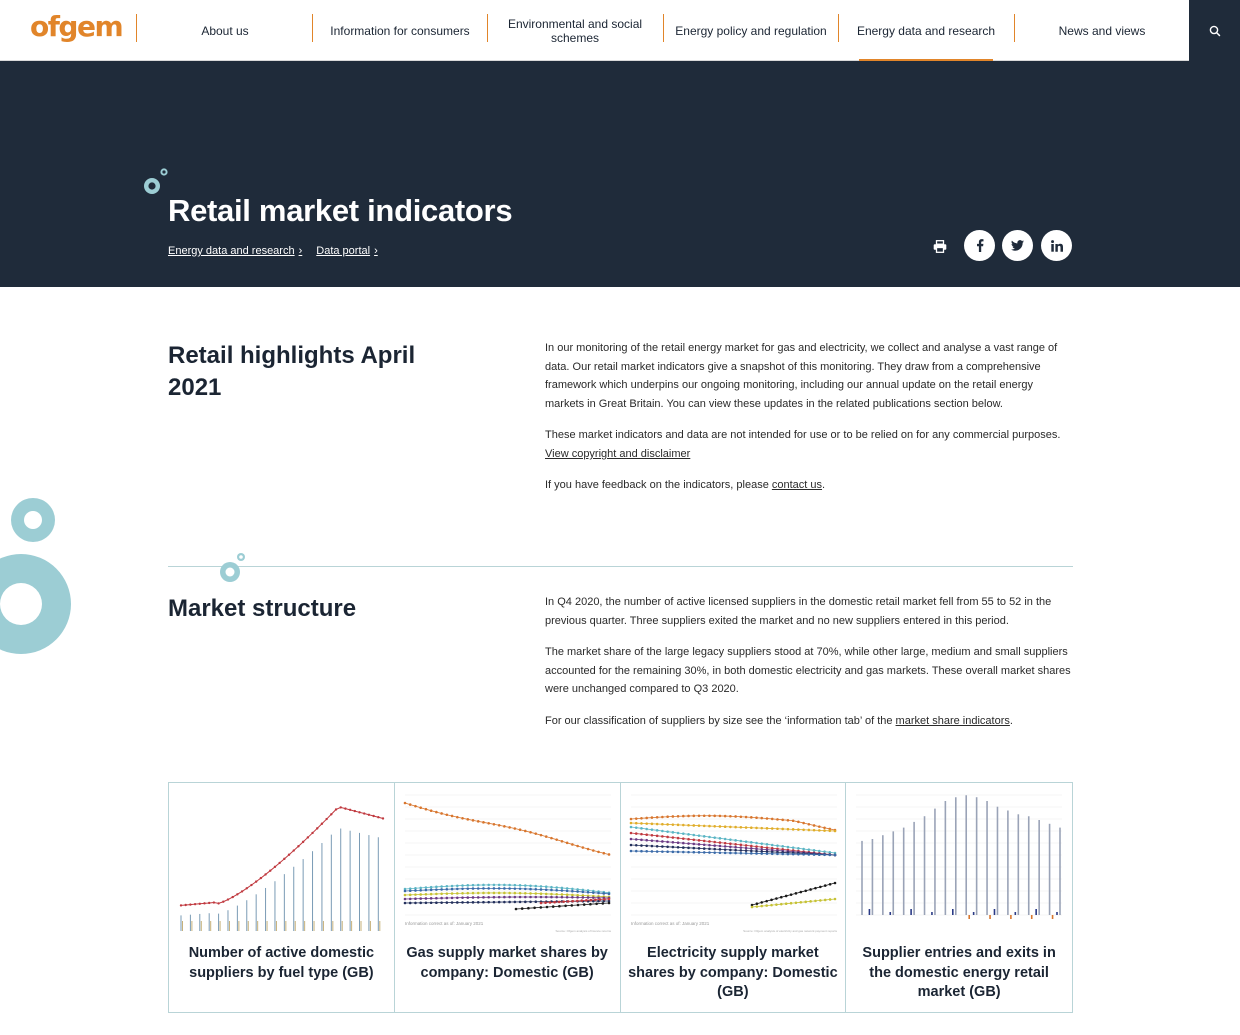  I want to click on nav-energy-data-research: Energy data and research, so click(926, 31).